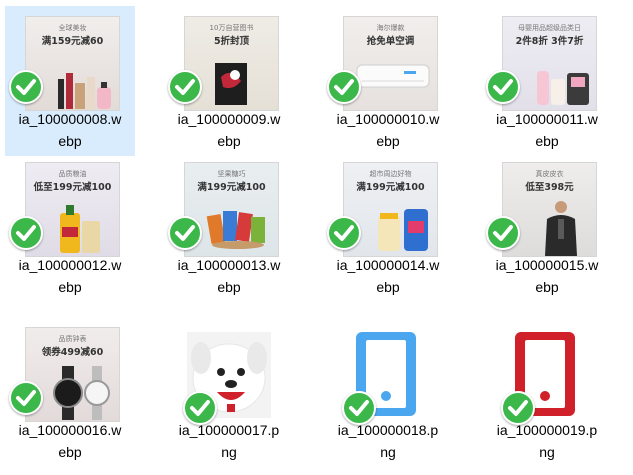 Image resolution: width=633 pixels, height=475 pixels. What do you see at coordinates (547, 392) in the screenshot?
I see `file-tile-ia-100000019: ia_100000019.p ng` at bounding box center [547, 392].